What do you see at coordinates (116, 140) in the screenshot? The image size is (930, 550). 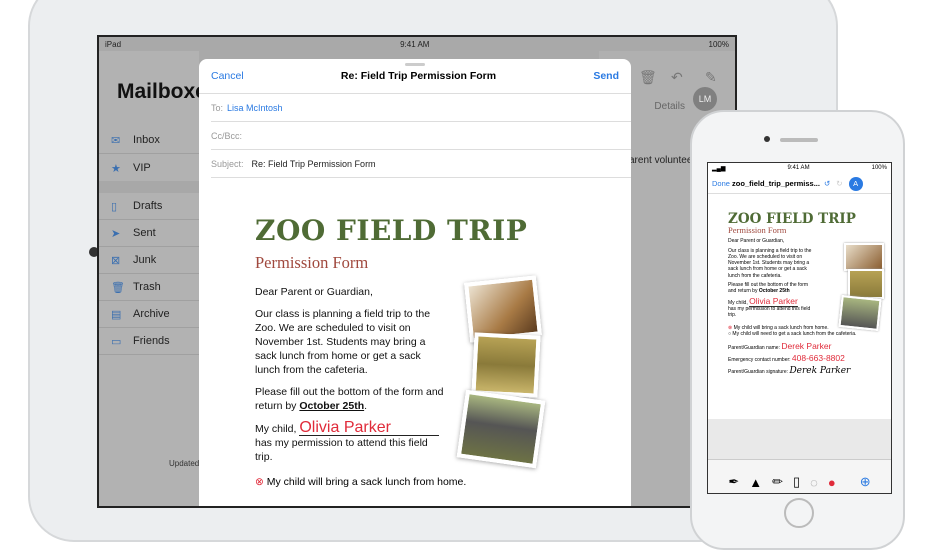 I see `inbox-icon: ✉` at bounding box center [116, 140].